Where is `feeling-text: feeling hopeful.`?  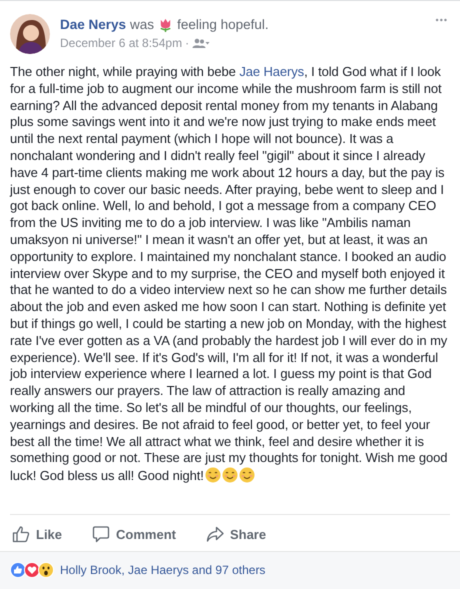
feeling-text: feeling hopeful. is located at coordinates (223, 24).